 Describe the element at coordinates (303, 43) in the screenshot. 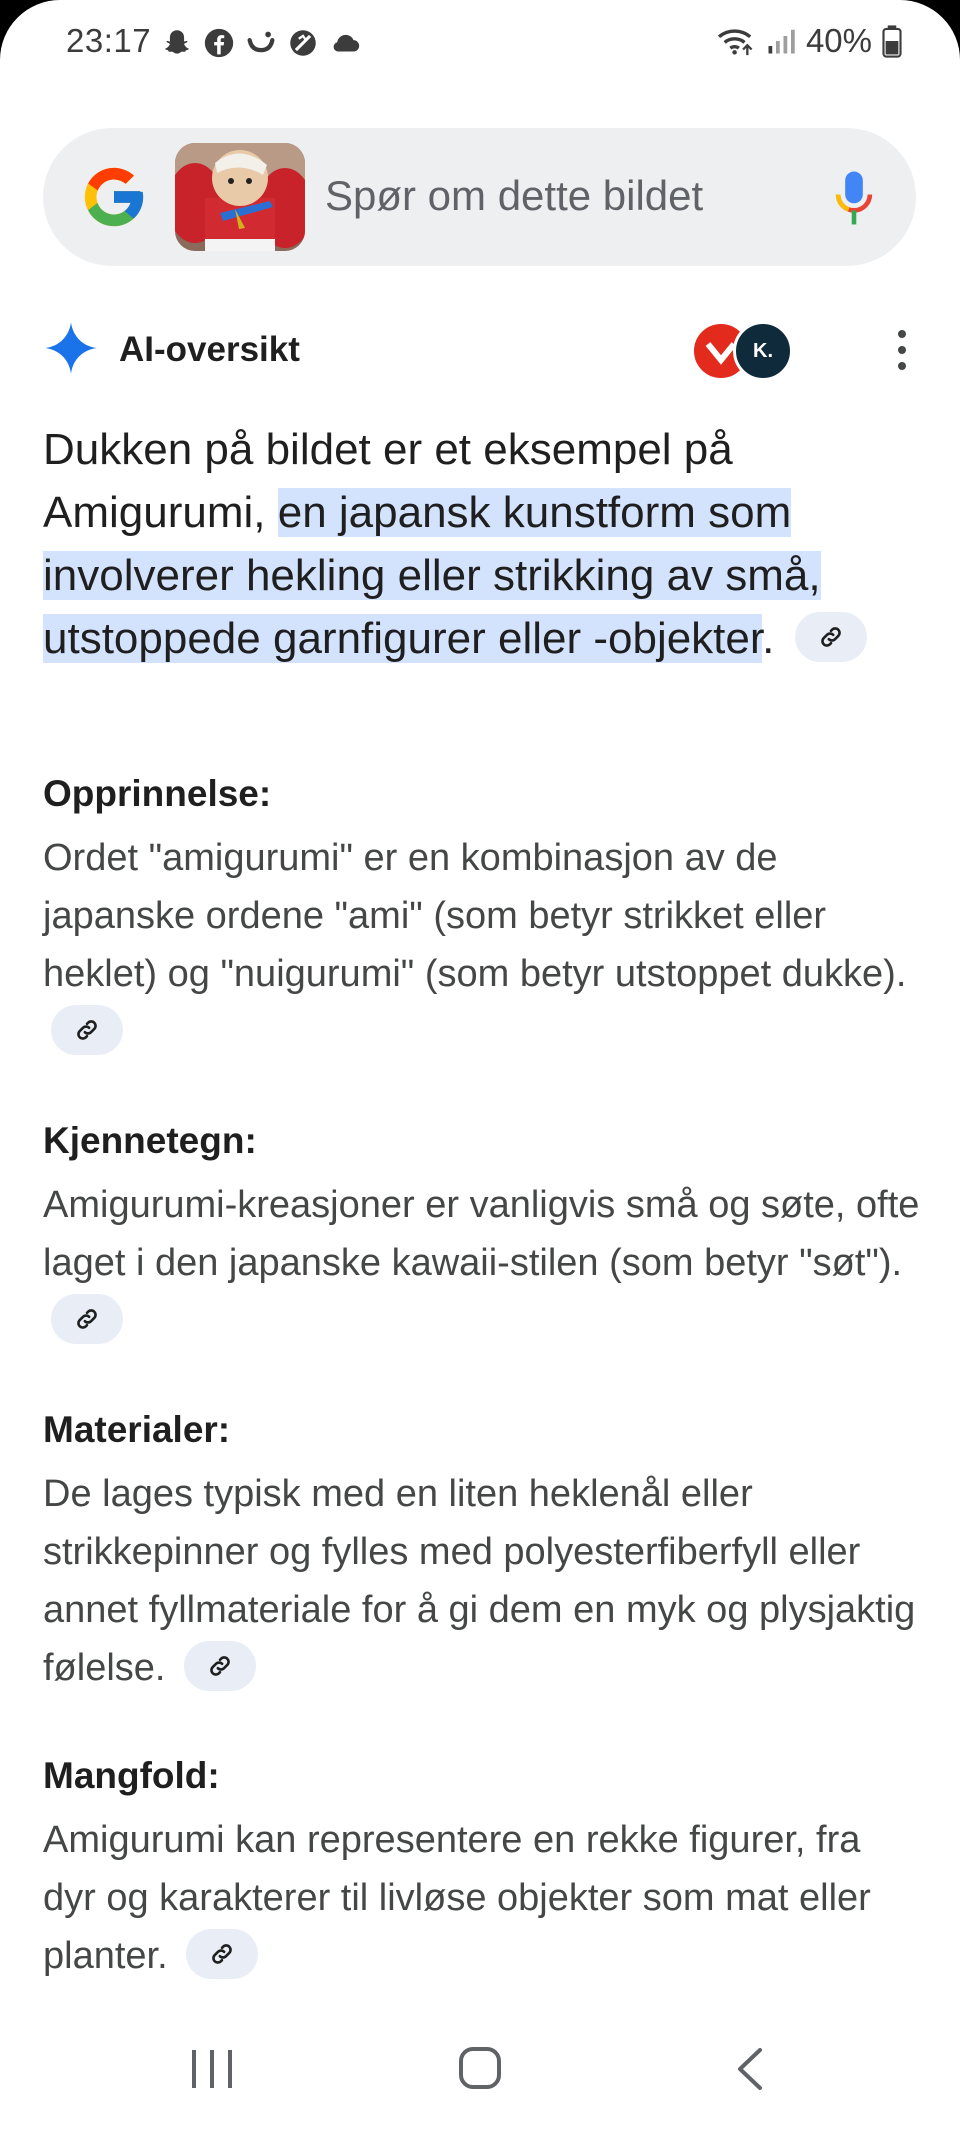

I see `blocked-icon` at that location.